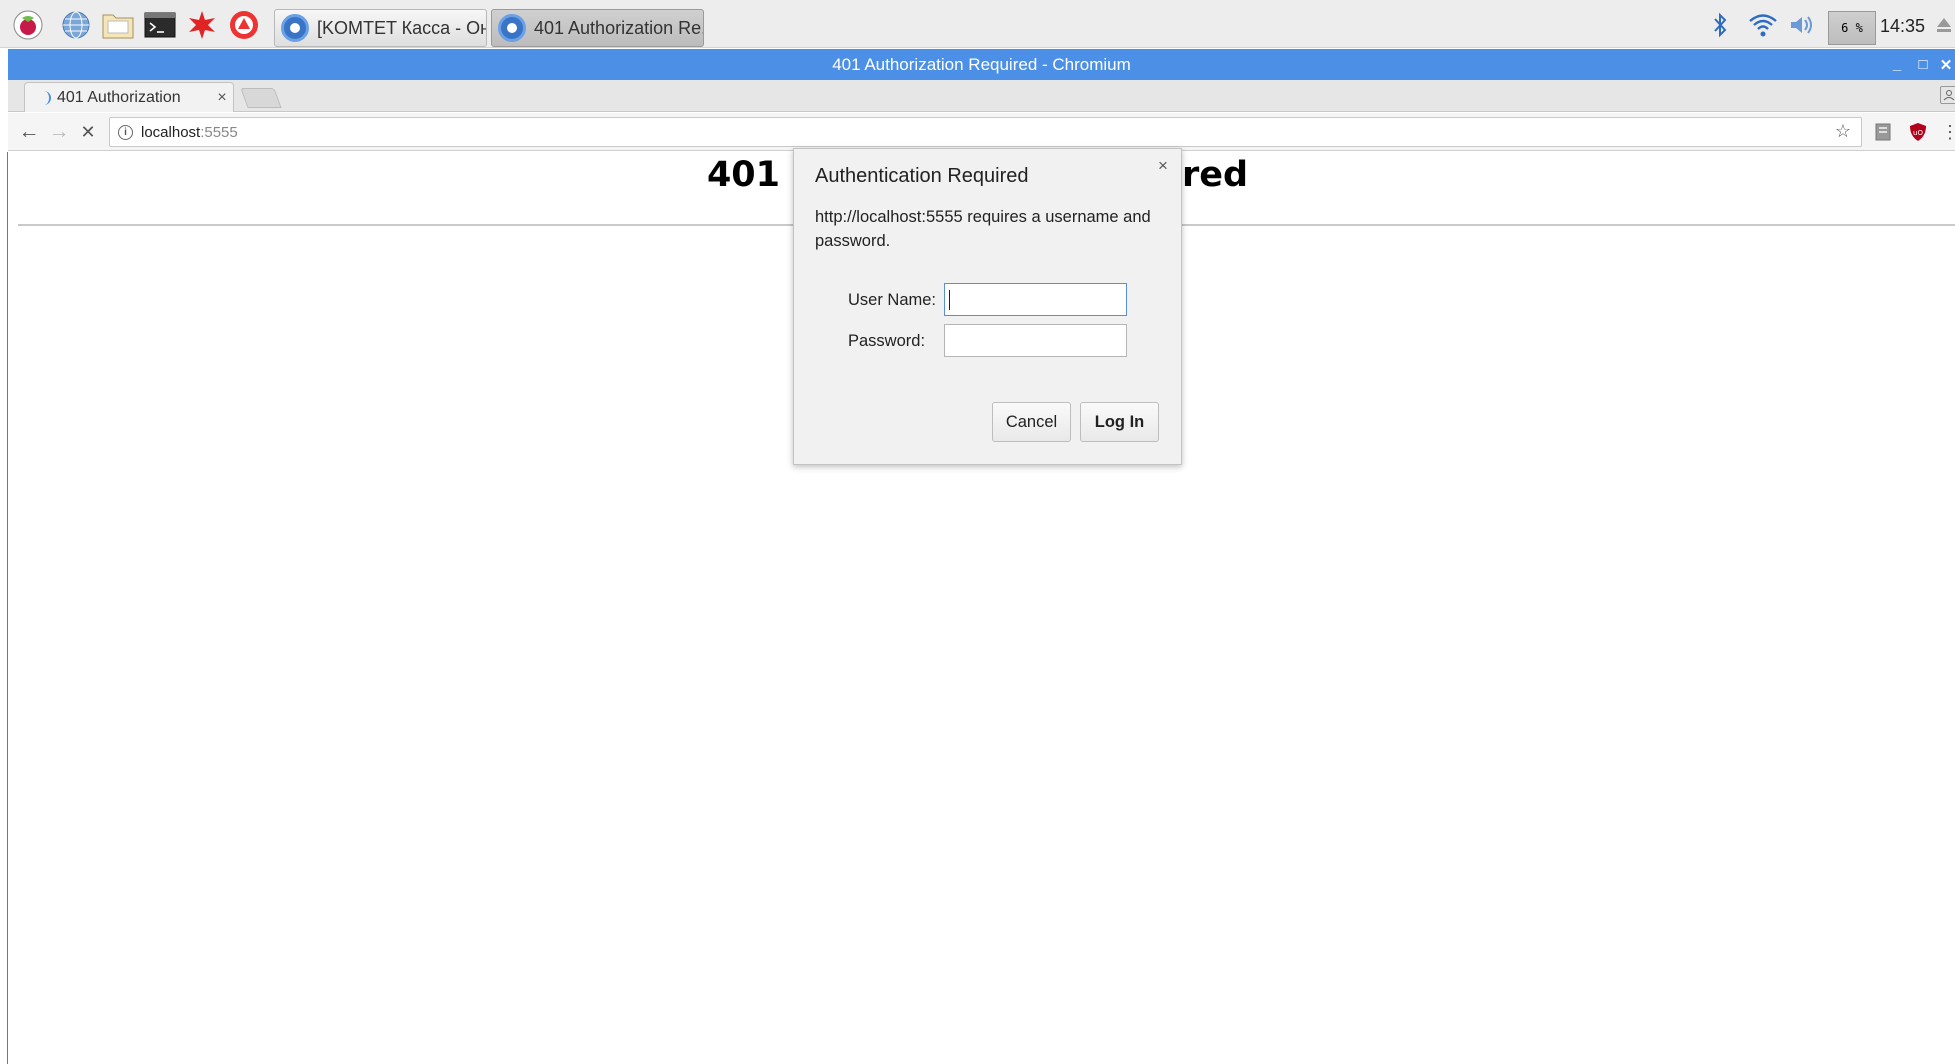 Image resolution: width=1955 pixels, height=1064 pixels. Describe the element at coordinates (118, 25) in the screenshot. I see `file-manager-icon` at that location.